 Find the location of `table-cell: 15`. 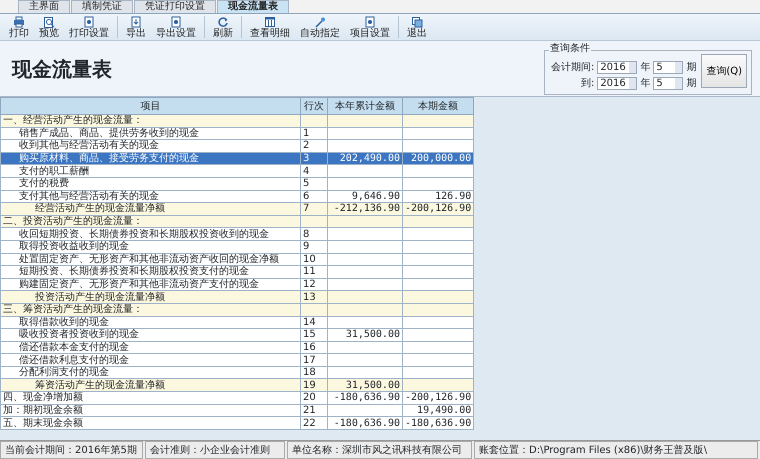

table-cell: 15 is located at coordinates (314, 335).